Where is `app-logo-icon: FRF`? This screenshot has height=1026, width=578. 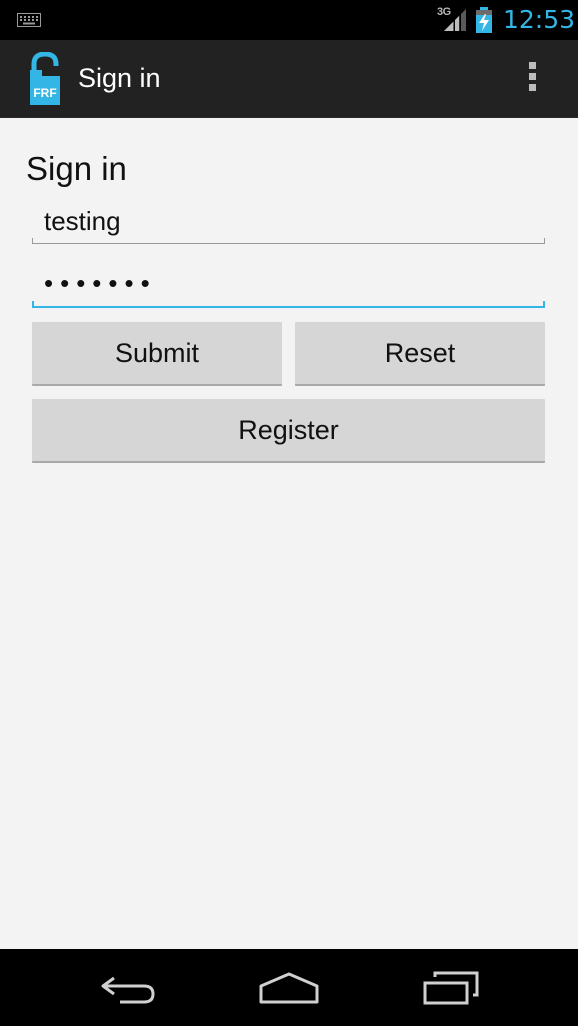
app-logo-icon: FRF is located at coordinates (45, 78).